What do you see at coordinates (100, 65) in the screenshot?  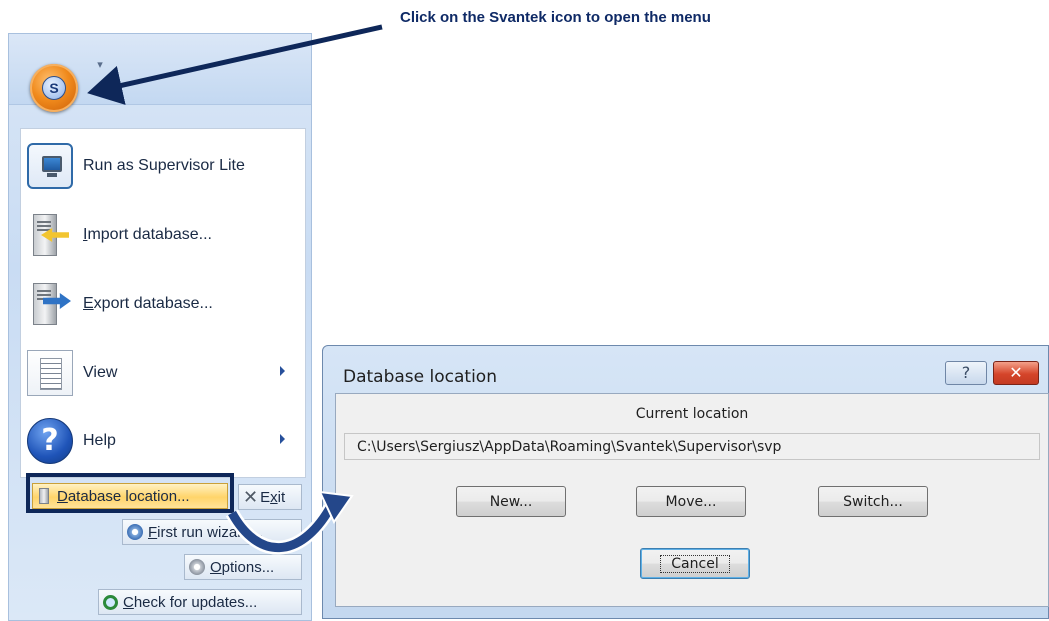 I see `quick-access-dropdown-icon: ▾` at bounding box center [100, 65].